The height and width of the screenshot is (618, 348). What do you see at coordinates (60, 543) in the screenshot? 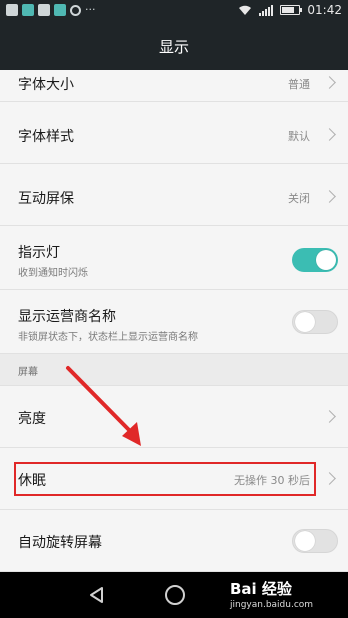
I see `setting-label: 自动旋转屏幕` at bounding box center [60, 543].